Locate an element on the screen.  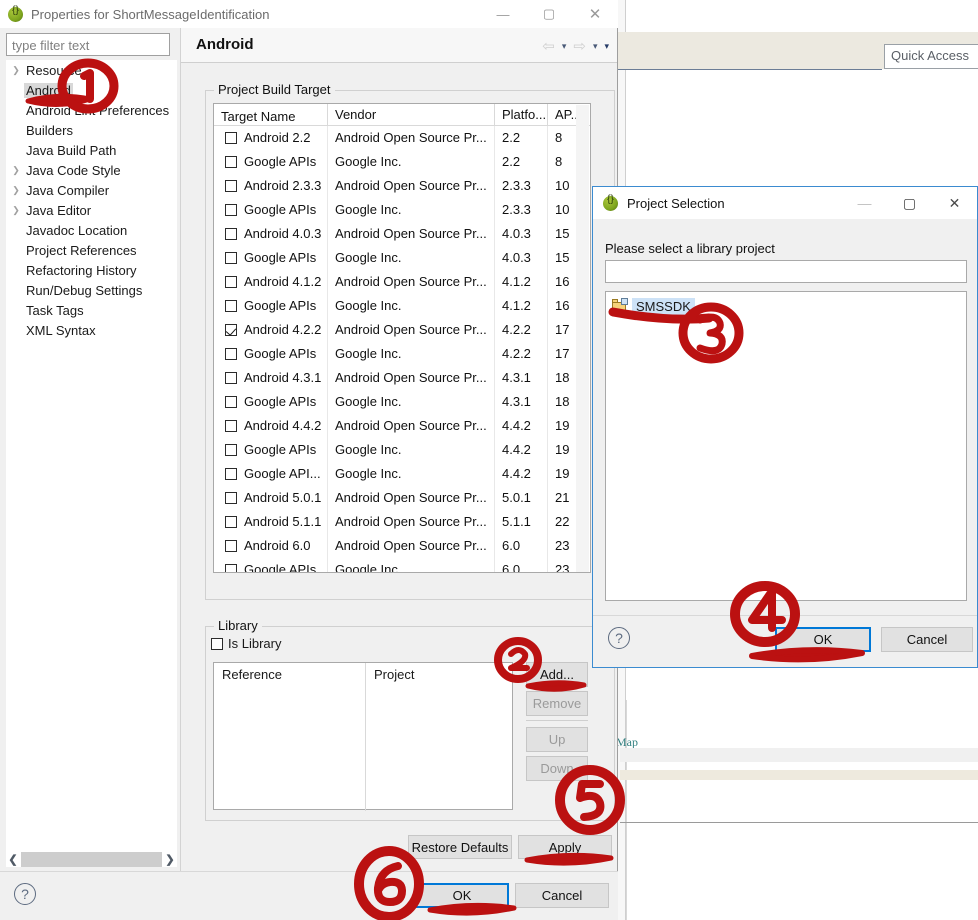
forward-chevron-down-icon: ▾ is located at coordinates (595, 46).